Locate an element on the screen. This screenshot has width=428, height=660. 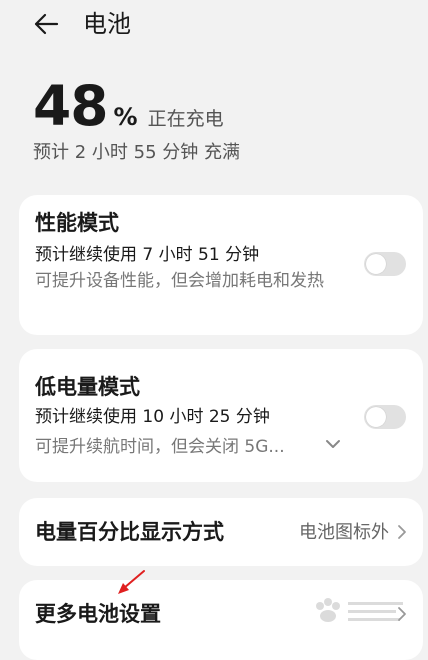
battery-level-value: 48 is located at coordinates (71, 106).